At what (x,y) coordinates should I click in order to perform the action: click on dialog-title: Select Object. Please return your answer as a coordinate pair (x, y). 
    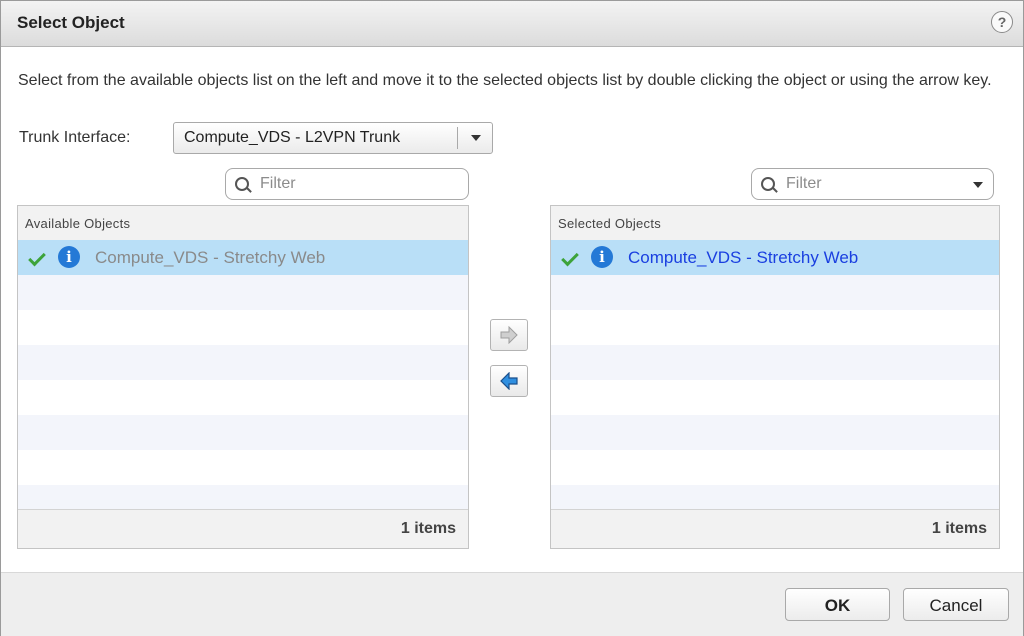
    Looking at the image, I should click on (71, 22).